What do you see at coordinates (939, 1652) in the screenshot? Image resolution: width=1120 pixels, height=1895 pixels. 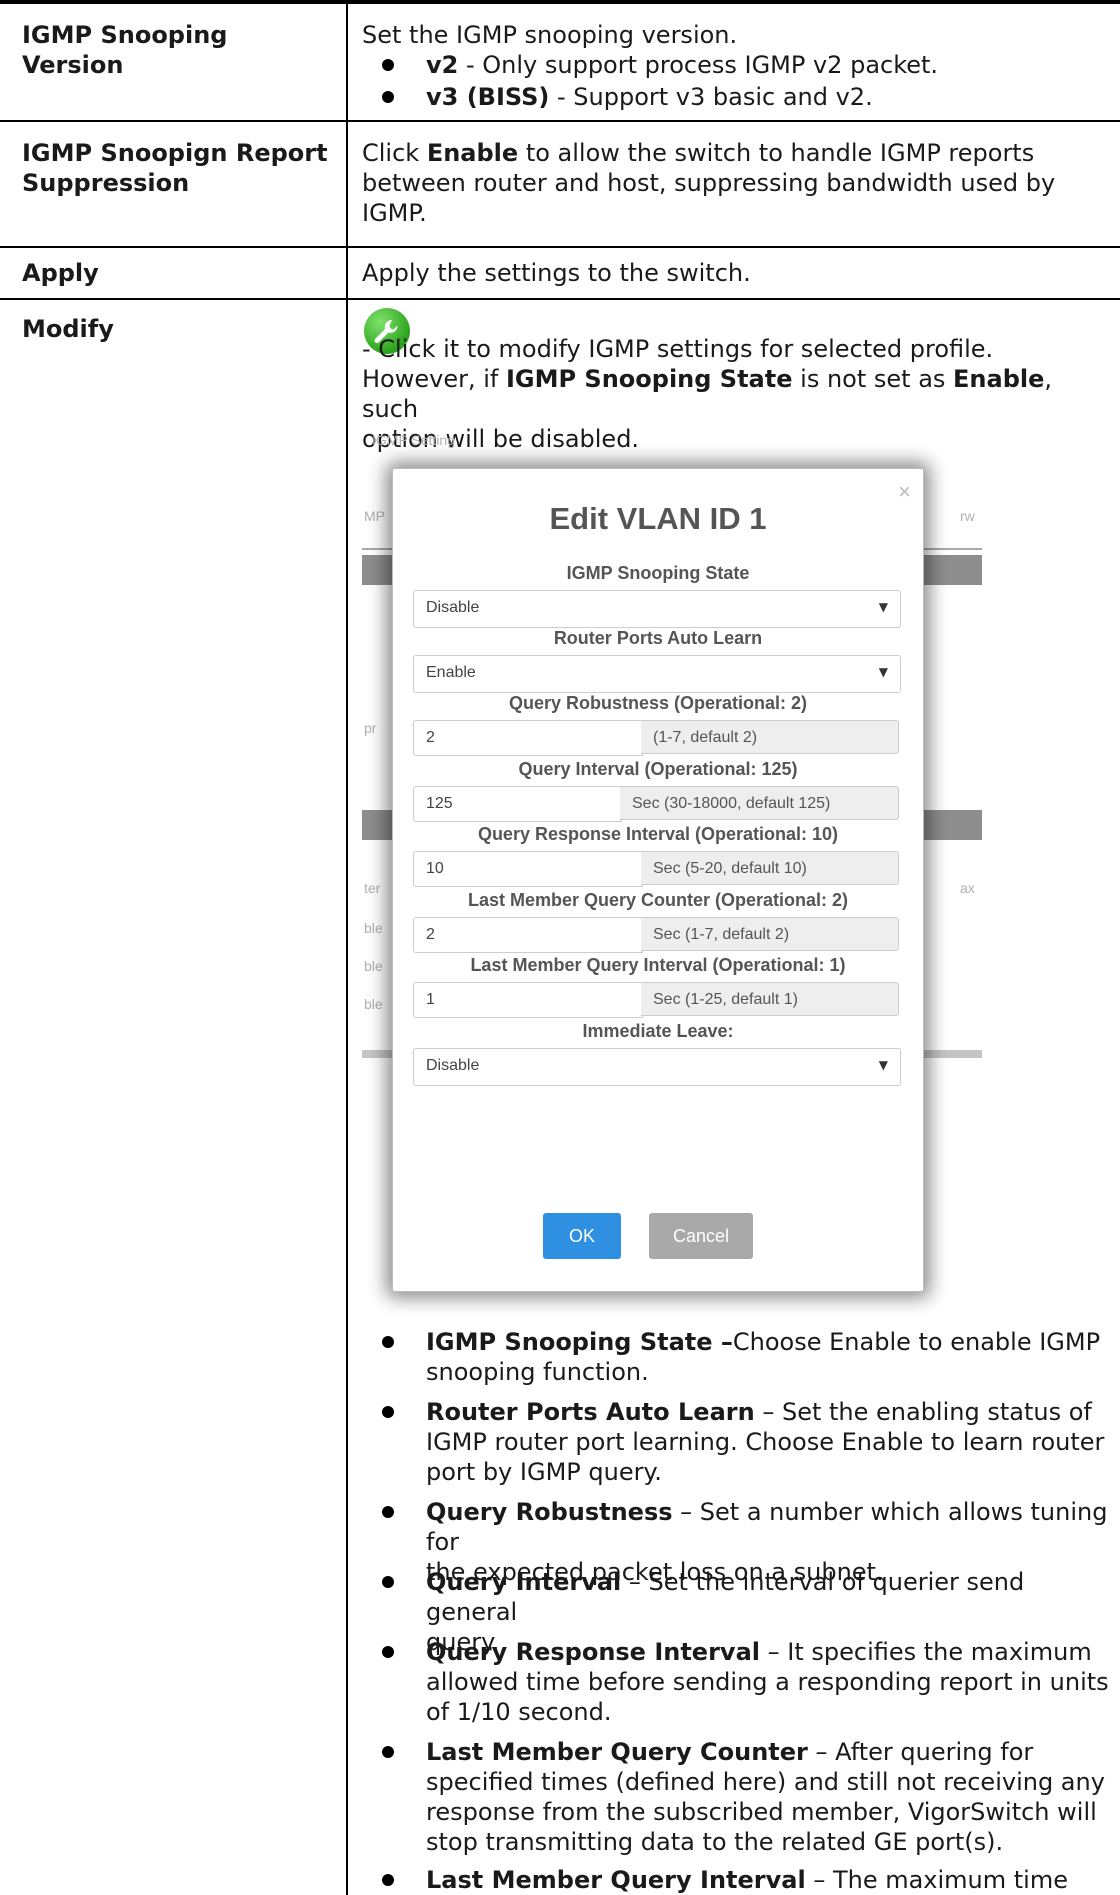 I see `bullet-text: It specifies the maximum` at bounding box center [939, 1652].